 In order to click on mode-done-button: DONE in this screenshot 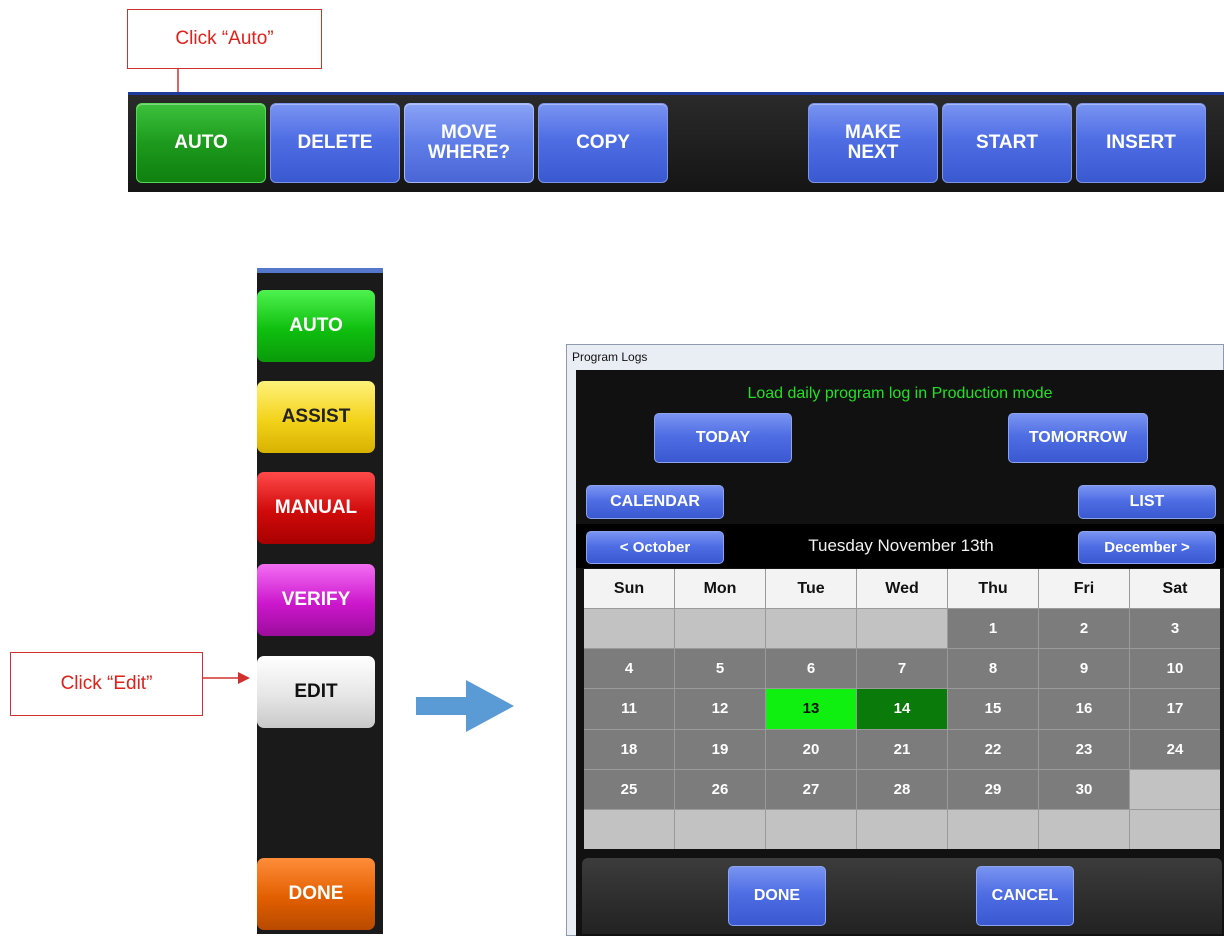, I will do `click(316, 894)`.